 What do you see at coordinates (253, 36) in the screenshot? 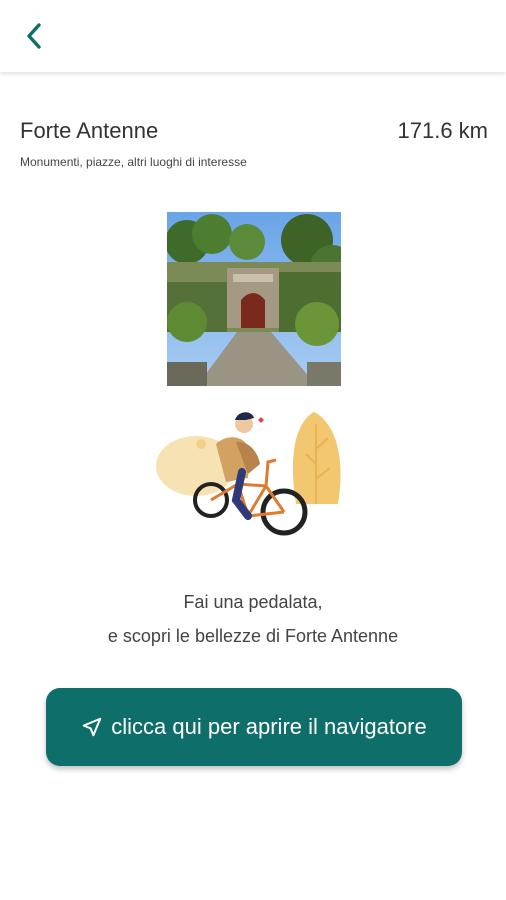
I see `top-app-bar` at bounding box center [253, 36].